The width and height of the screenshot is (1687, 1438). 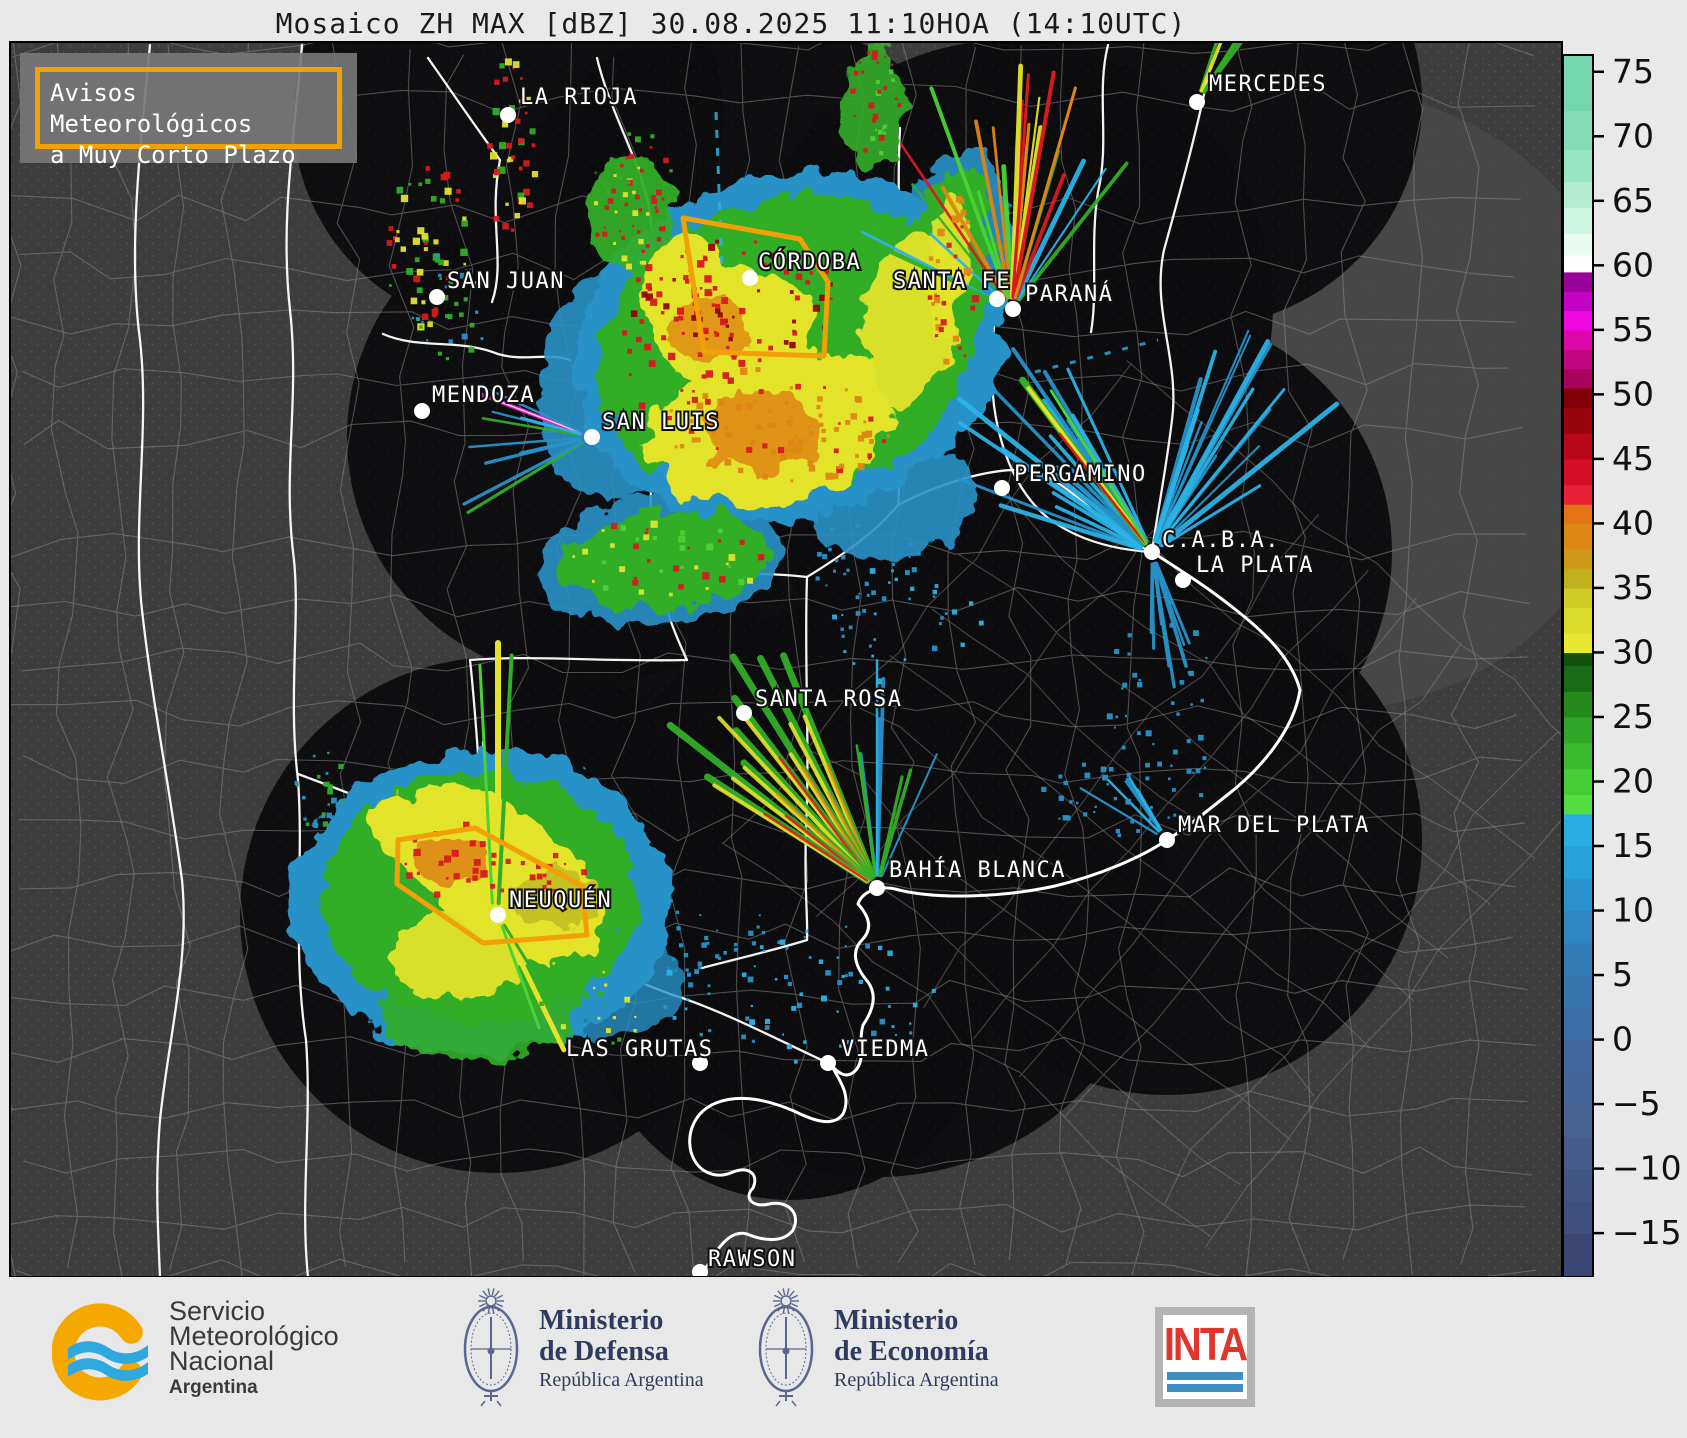 What do you see at coordinates (885, 1049) in the screenshot?
I see `city-label-viedma: VIEDMA` at bounding box center [885, 1049].